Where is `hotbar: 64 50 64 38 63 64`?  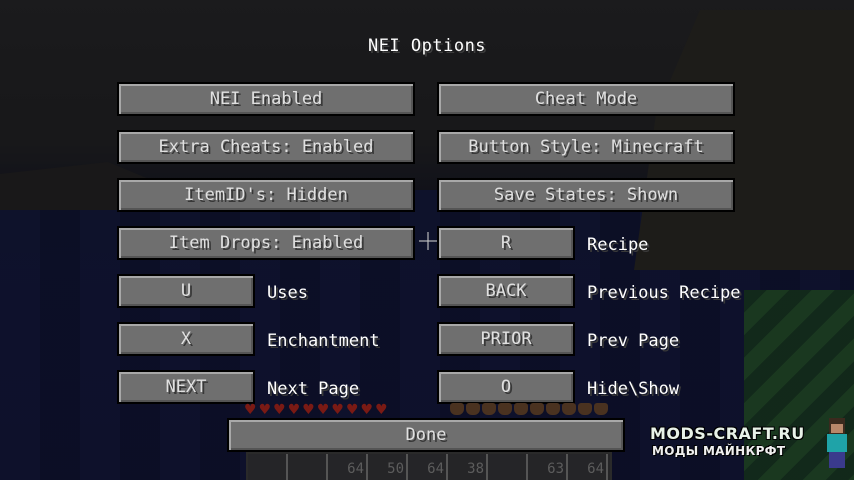
hotbar: 64 50 64 38 63 64 is located at coordinates (429, 466).